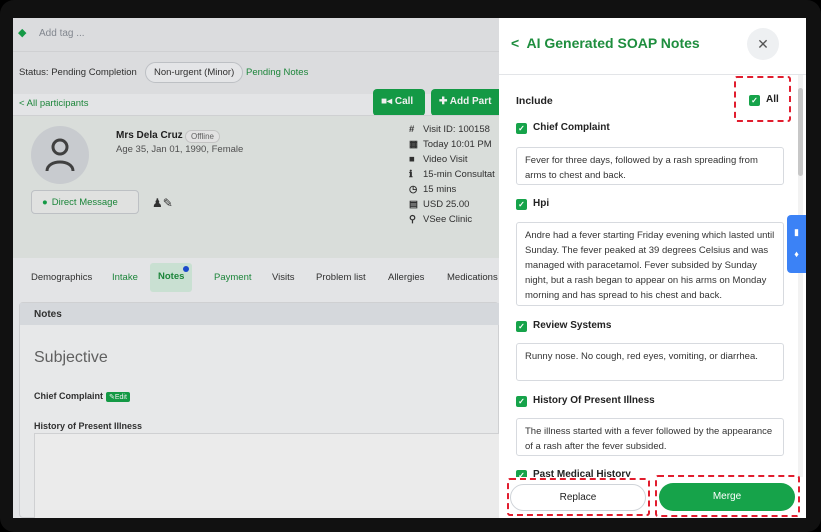  What do you see at coordinates (470, 101) in the screenshot?
I see `add-participant-label: Add Part` at bounding box center [470, 101].